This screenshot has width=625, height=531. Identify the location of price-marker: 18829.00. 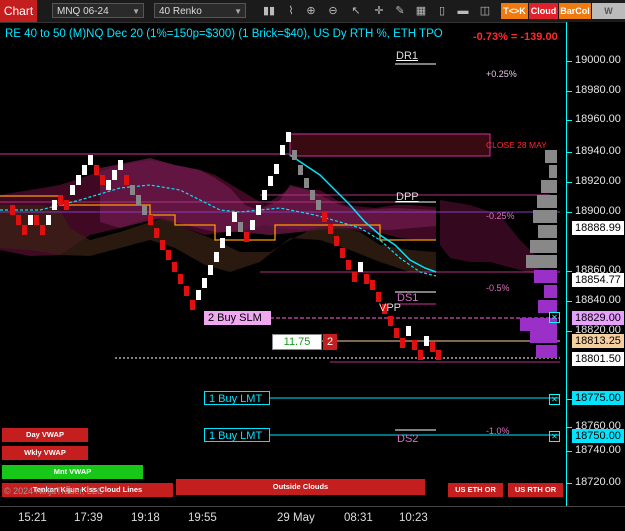
(598, 318).